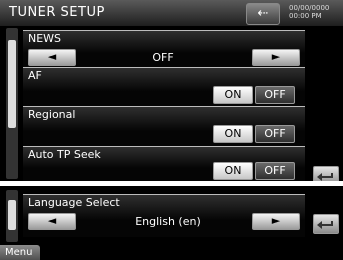 This screenshot has height=260, width=343. Describe the element at coordinates (164, 163) in the screenshot. I see `row-auto-tp-seek: Auto TP Seek ON OFF` at that location.